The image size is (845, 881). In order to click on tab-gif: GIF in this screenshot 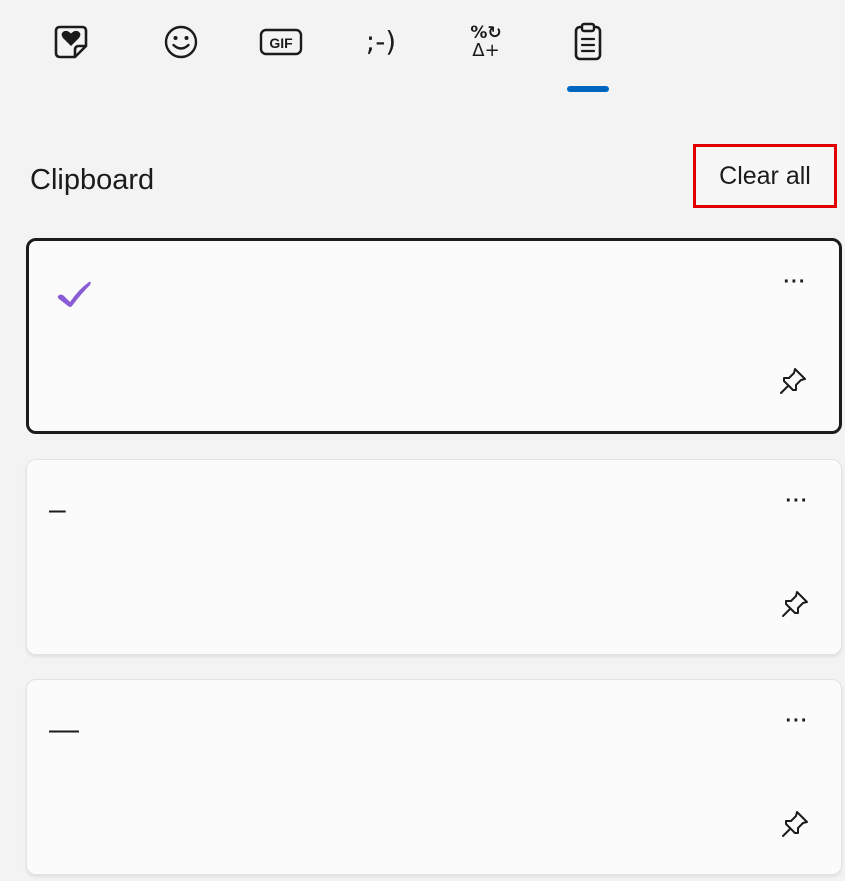, I will do `click(281, 42)`.